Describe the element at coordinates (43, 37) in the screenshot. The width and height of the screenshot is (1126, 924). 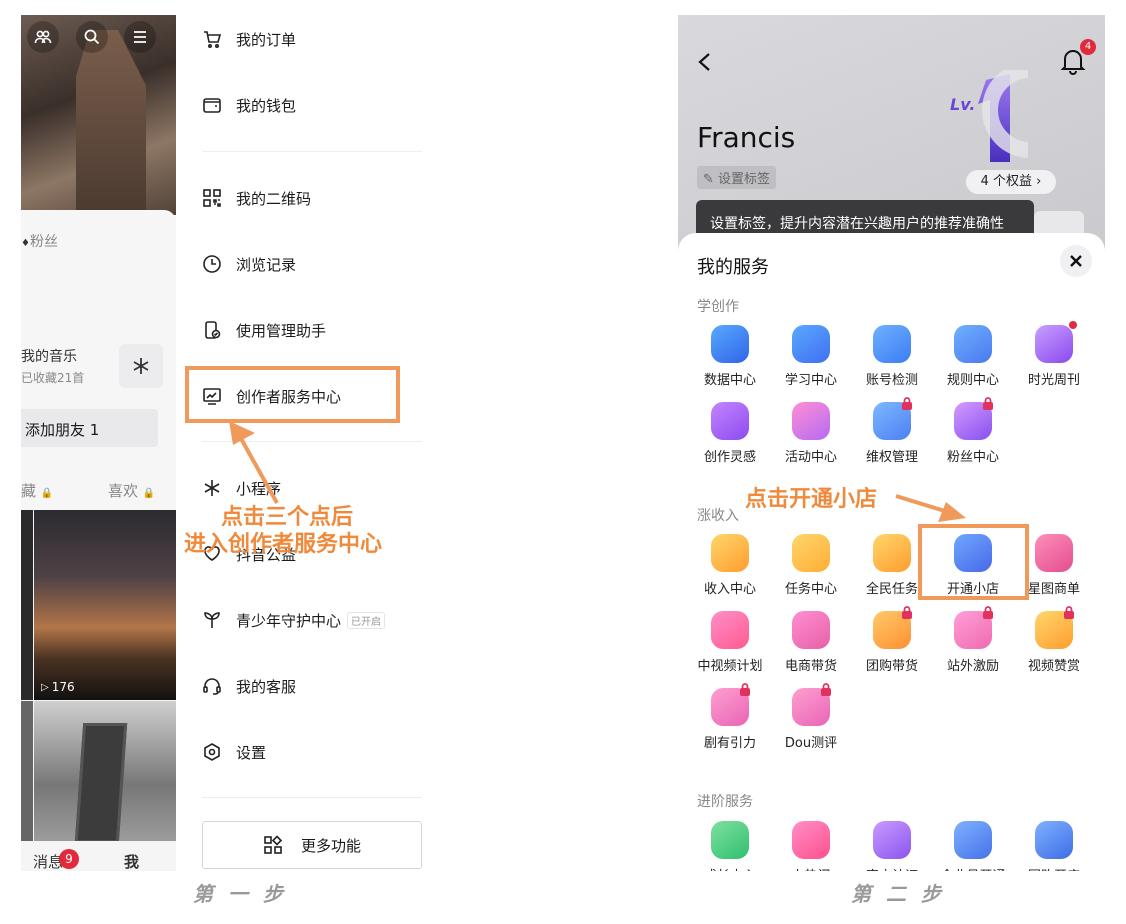
I see `friends-icon` at that location.